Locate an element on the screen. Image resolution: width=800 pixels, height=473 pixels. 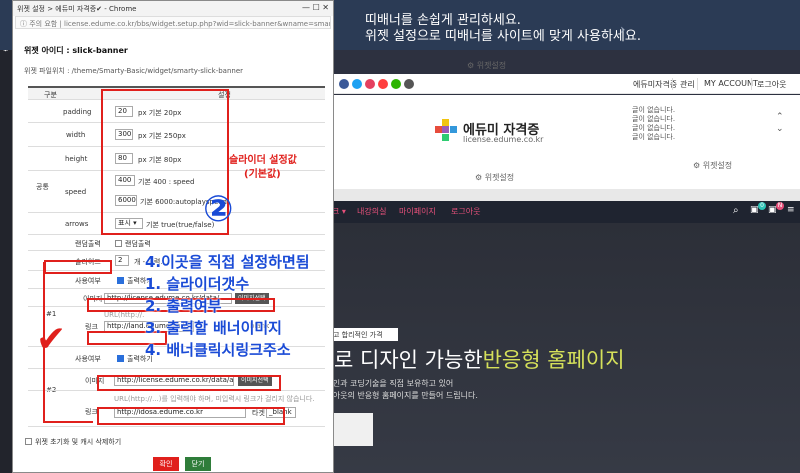
site-header is located at coordinates (565, 142).